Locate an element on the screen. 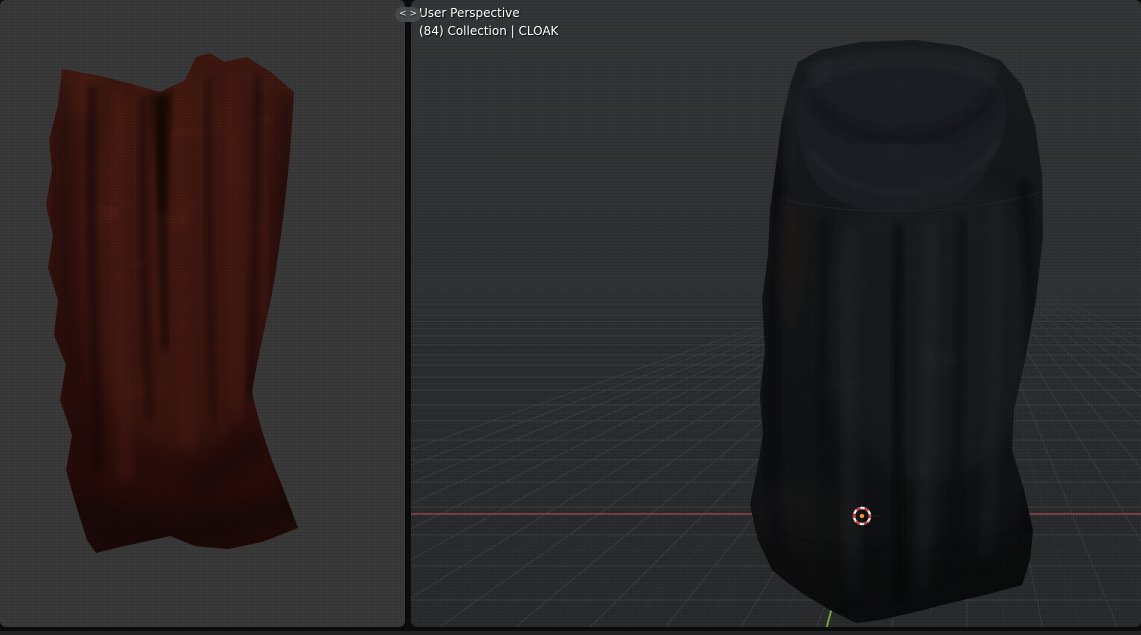  editor-resize-widget: < > is located at coordinates (408, 14).